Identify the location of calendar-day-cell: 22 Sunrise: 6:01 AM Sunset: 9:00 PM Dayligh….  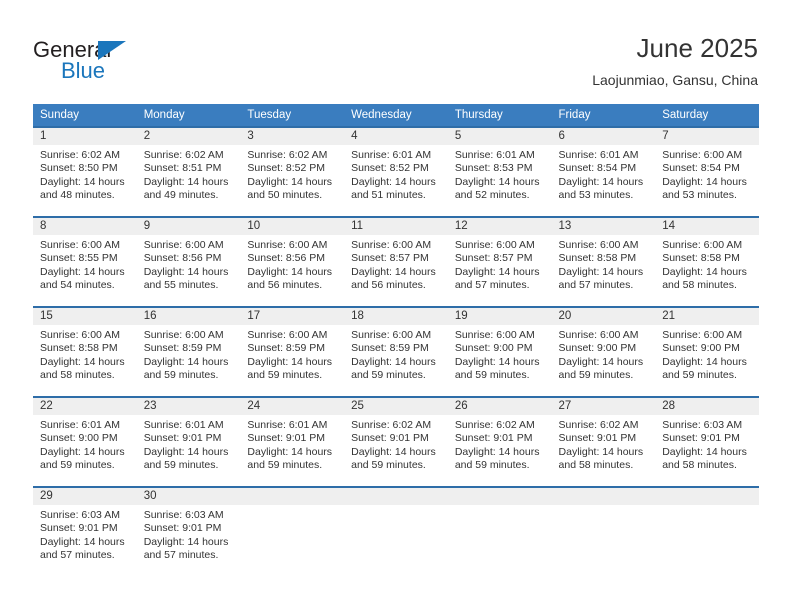
(85, 441).